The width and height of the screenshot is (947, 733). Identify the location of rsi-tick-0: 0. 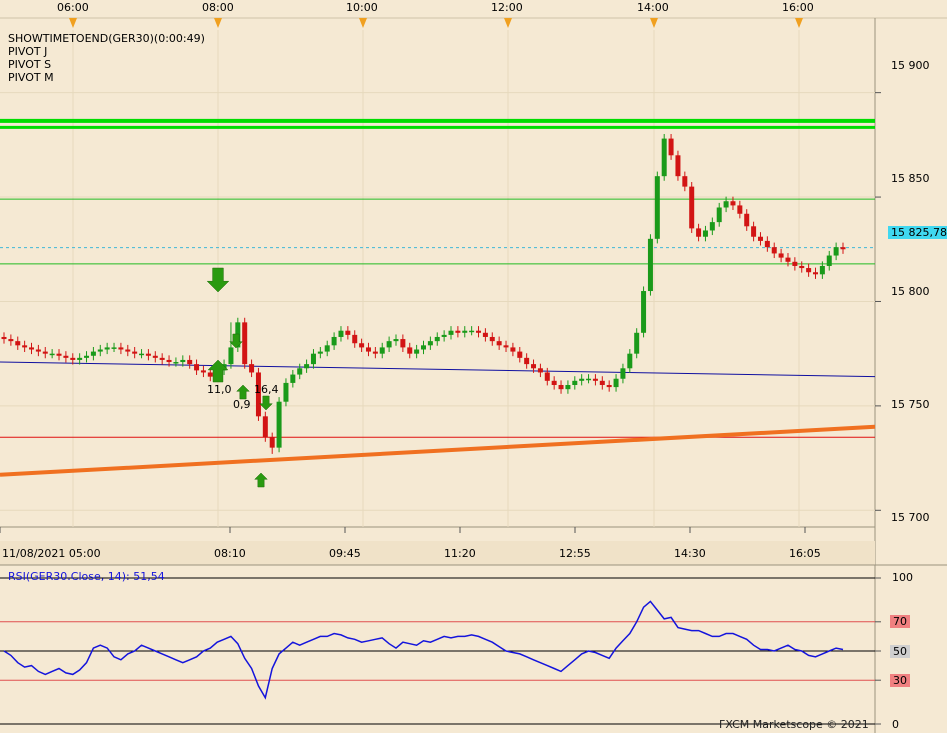
(895, 724).